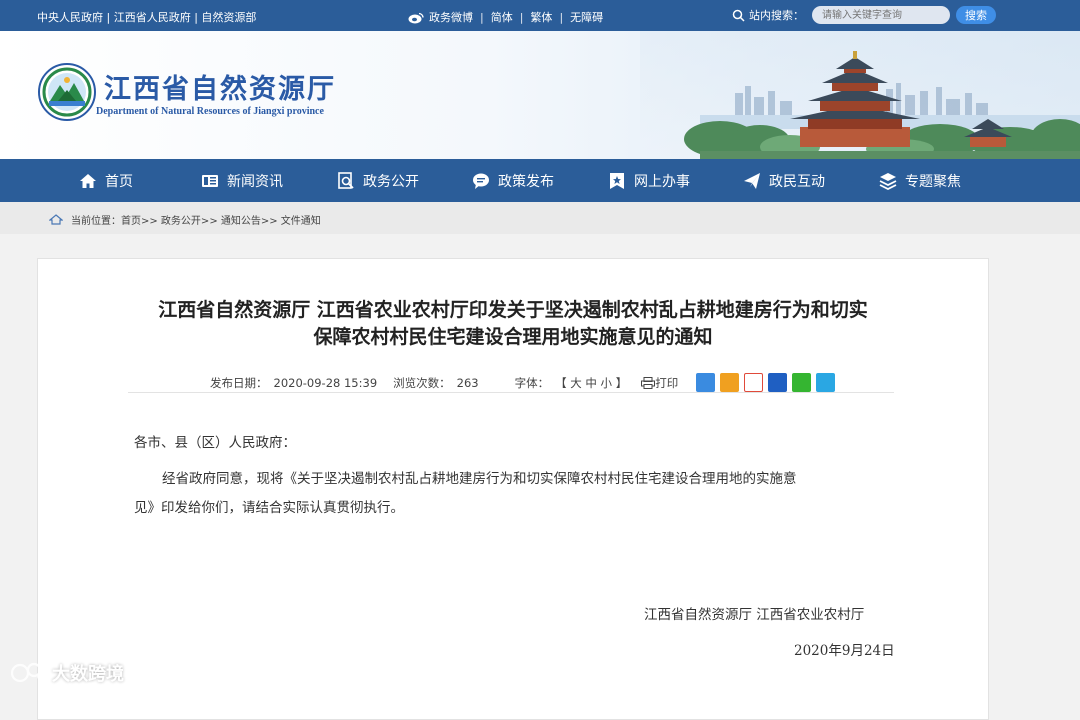 This screenshot has width=1080, height=720. I want to click on nav-item-online-service: 网上办事, so click(649, 180).